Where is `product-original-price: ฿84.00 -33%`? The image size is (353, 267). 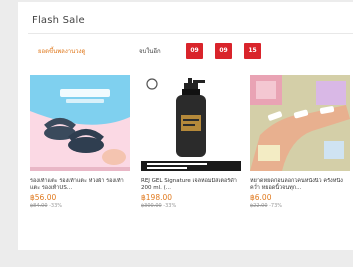
product-original-price: ฿84.00 -33% is located at coordinates (80, 206).